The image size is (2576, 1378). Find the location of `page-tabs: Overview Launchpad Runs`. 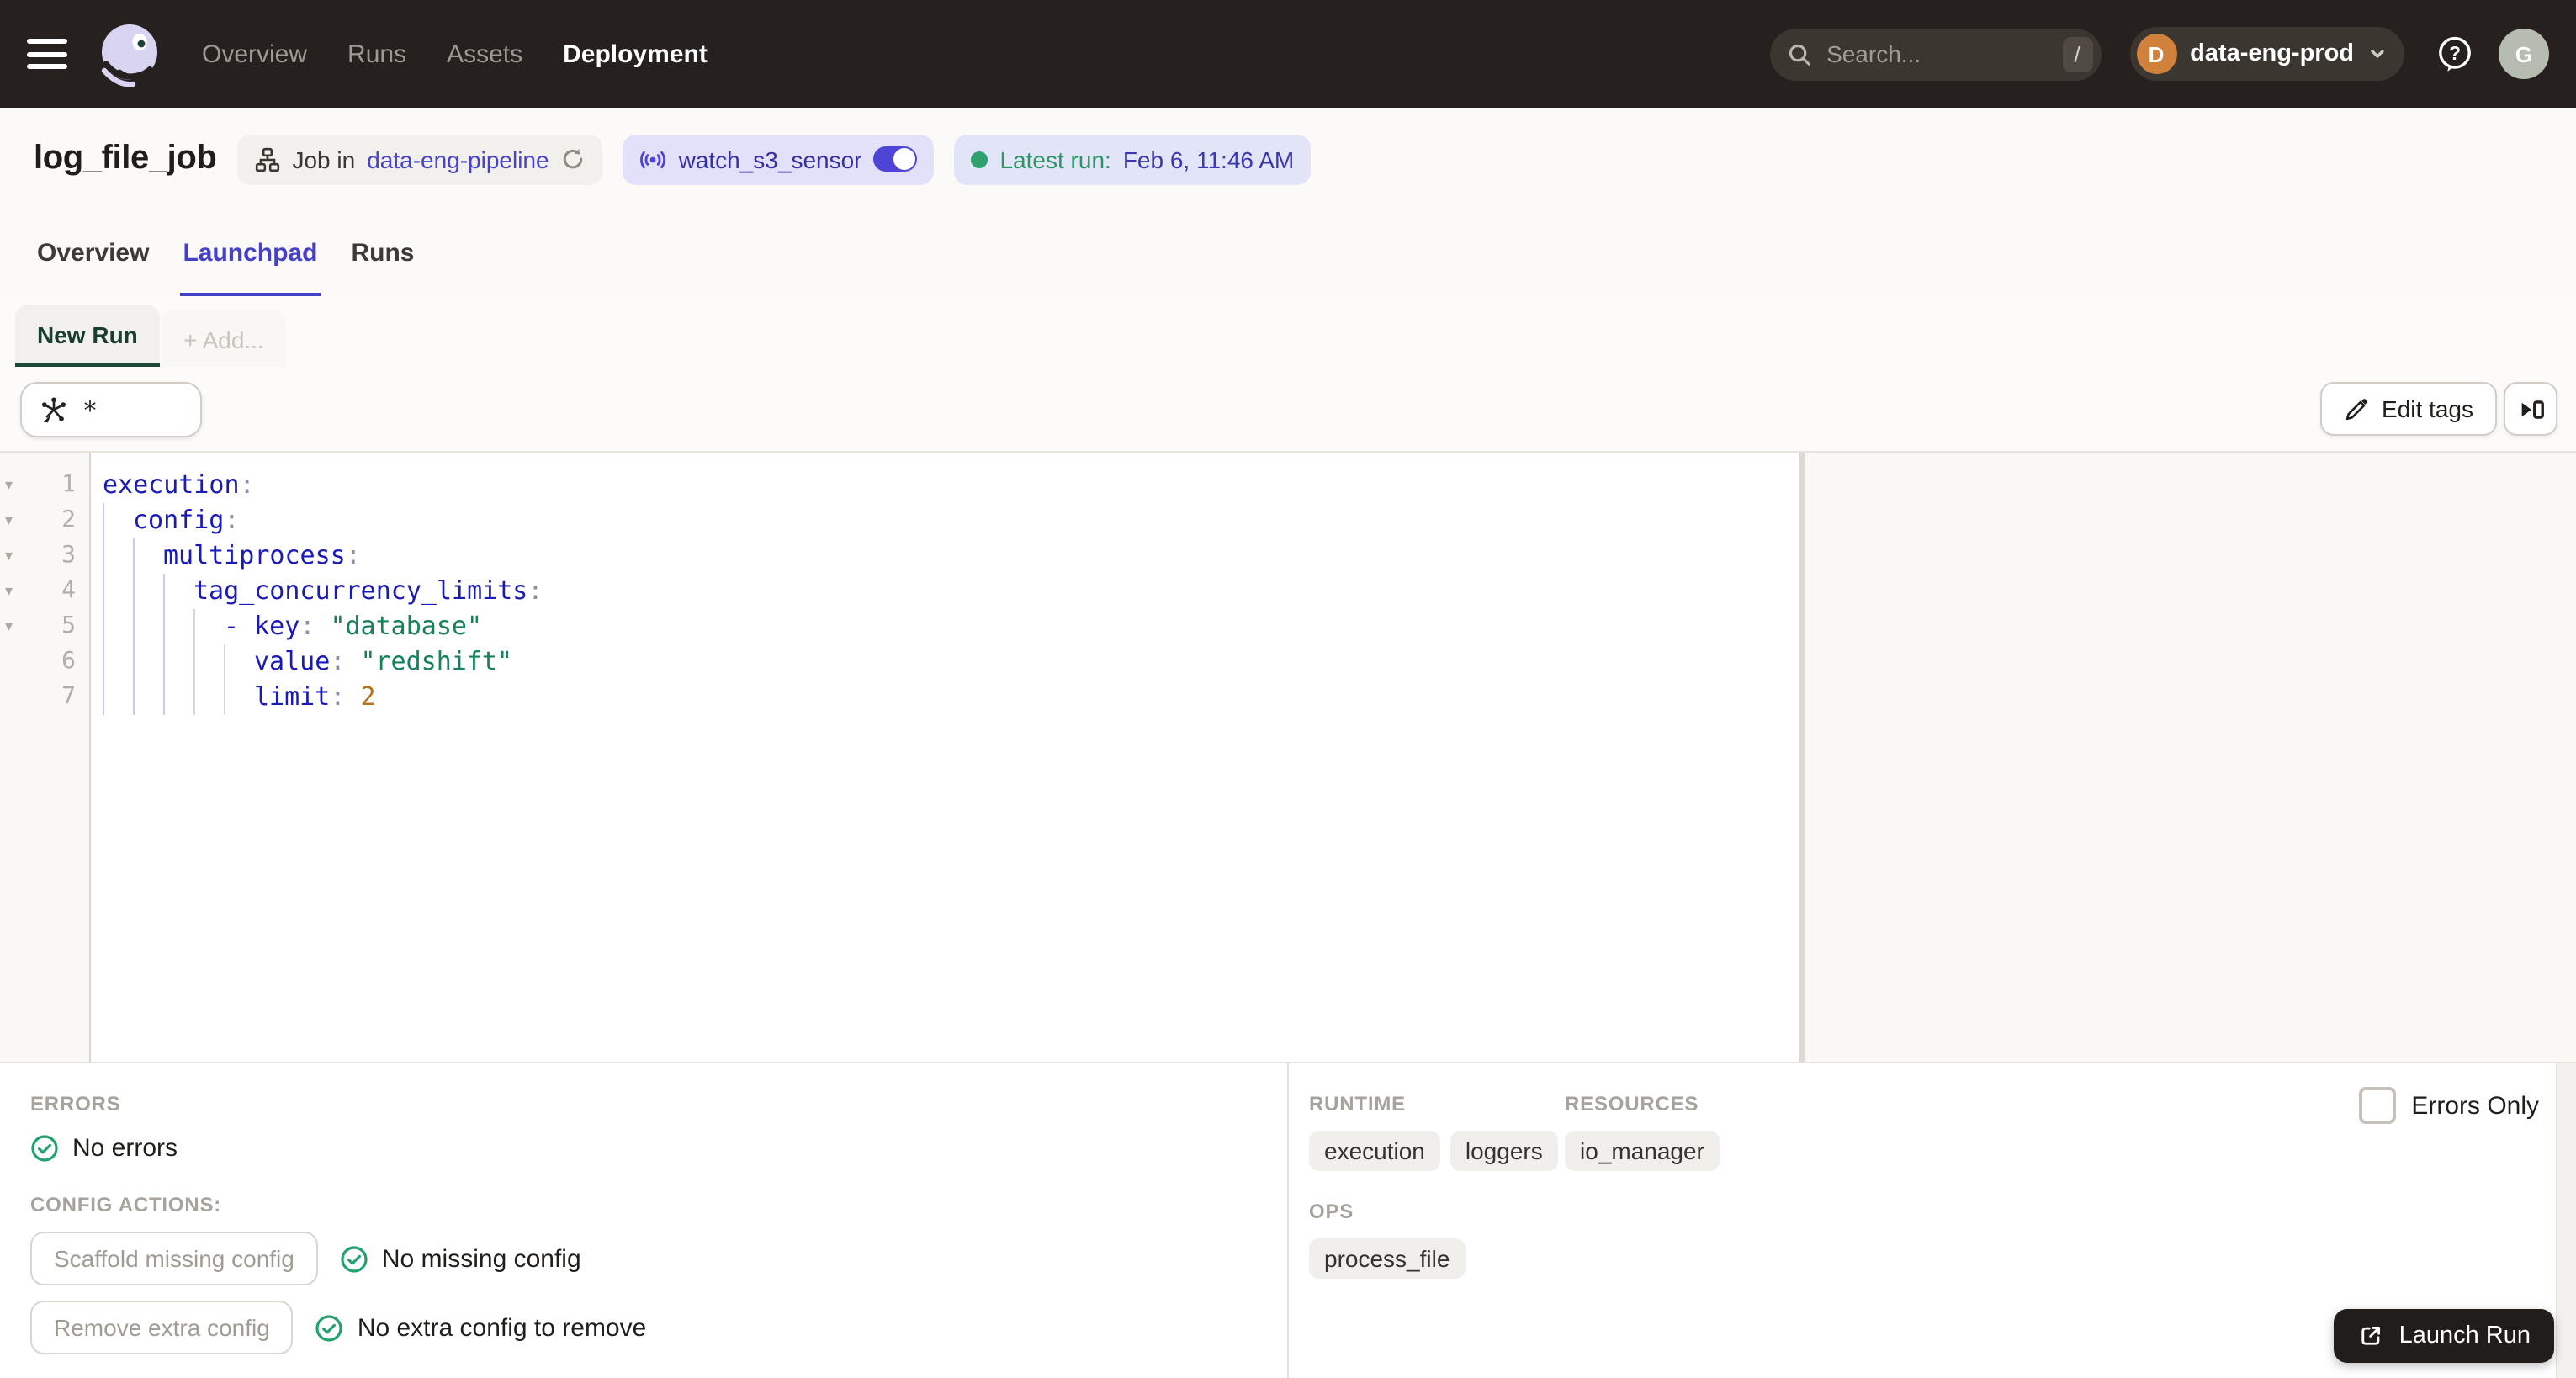

page-tabs: Overview Launchpad Runs is located at coordinates (1288, 254).